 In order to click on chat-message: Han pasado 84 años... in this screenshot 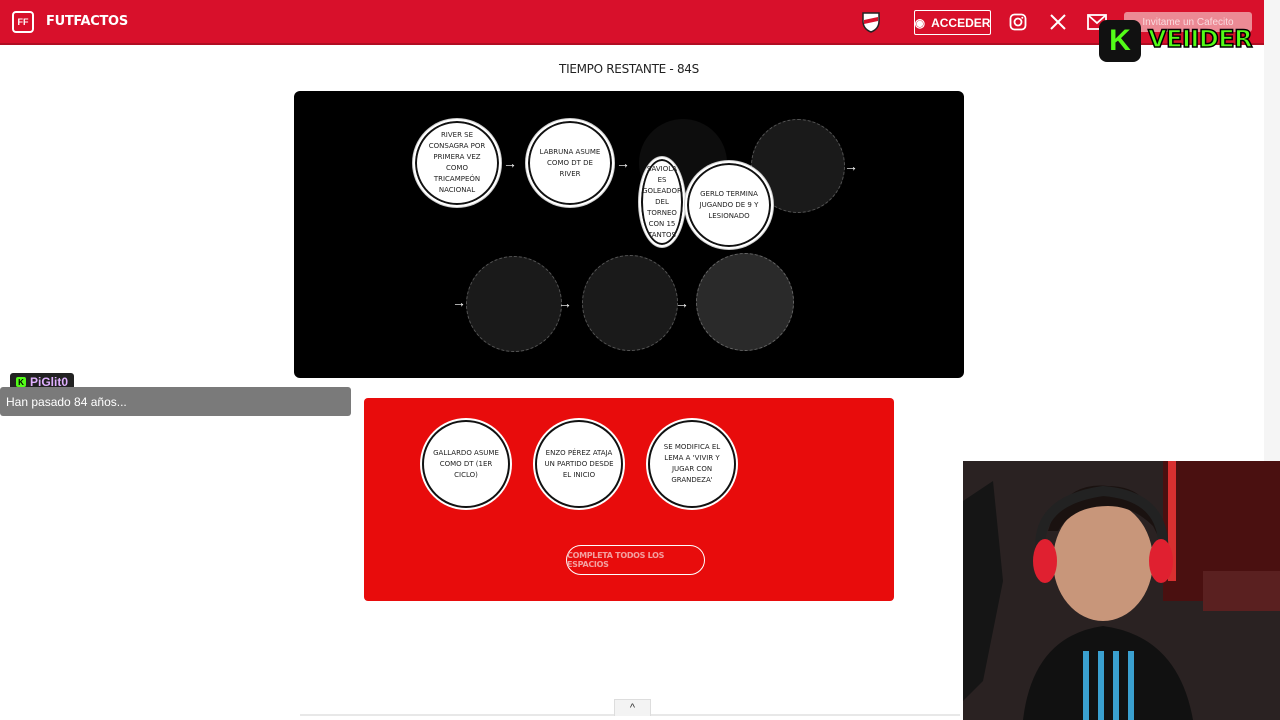, I will do `click(175, 401)`.